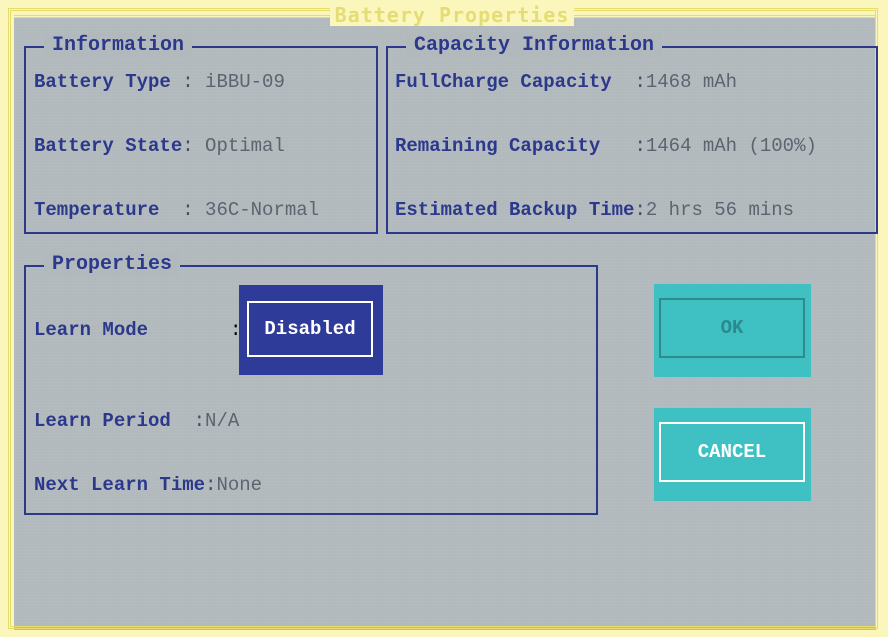  Describe the element at coordinates (112, 265) in the screenshot. I see `properties-group-title: Properties` at that location.